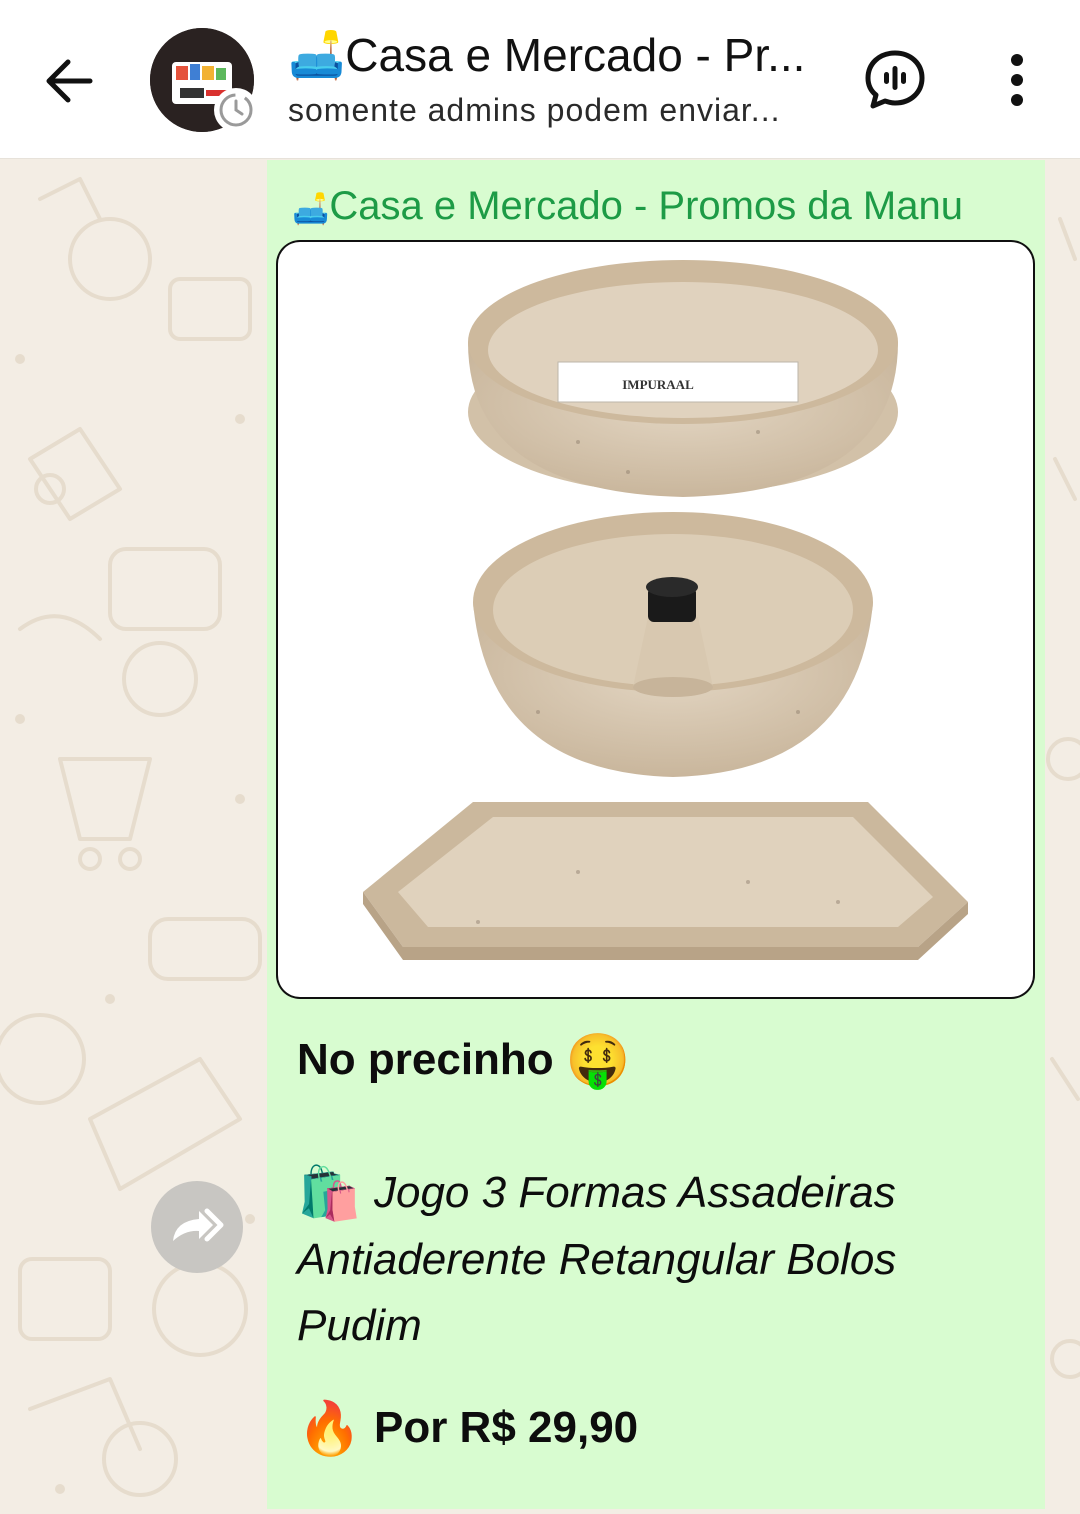  What do you see at coordinates (311, 209) in the screenshot?
I see `couch-emoji: 🛋️` at bounding box center [311, 209].